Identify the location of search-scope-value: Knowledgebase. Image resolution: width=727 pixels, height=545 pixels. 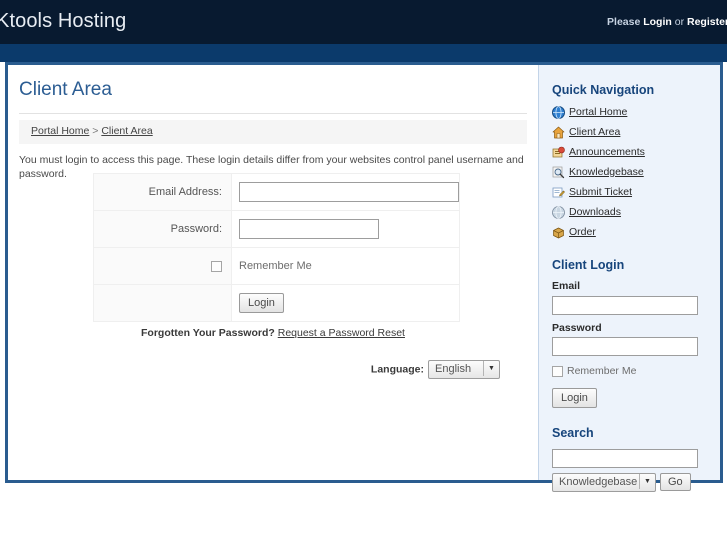
(598, 481).